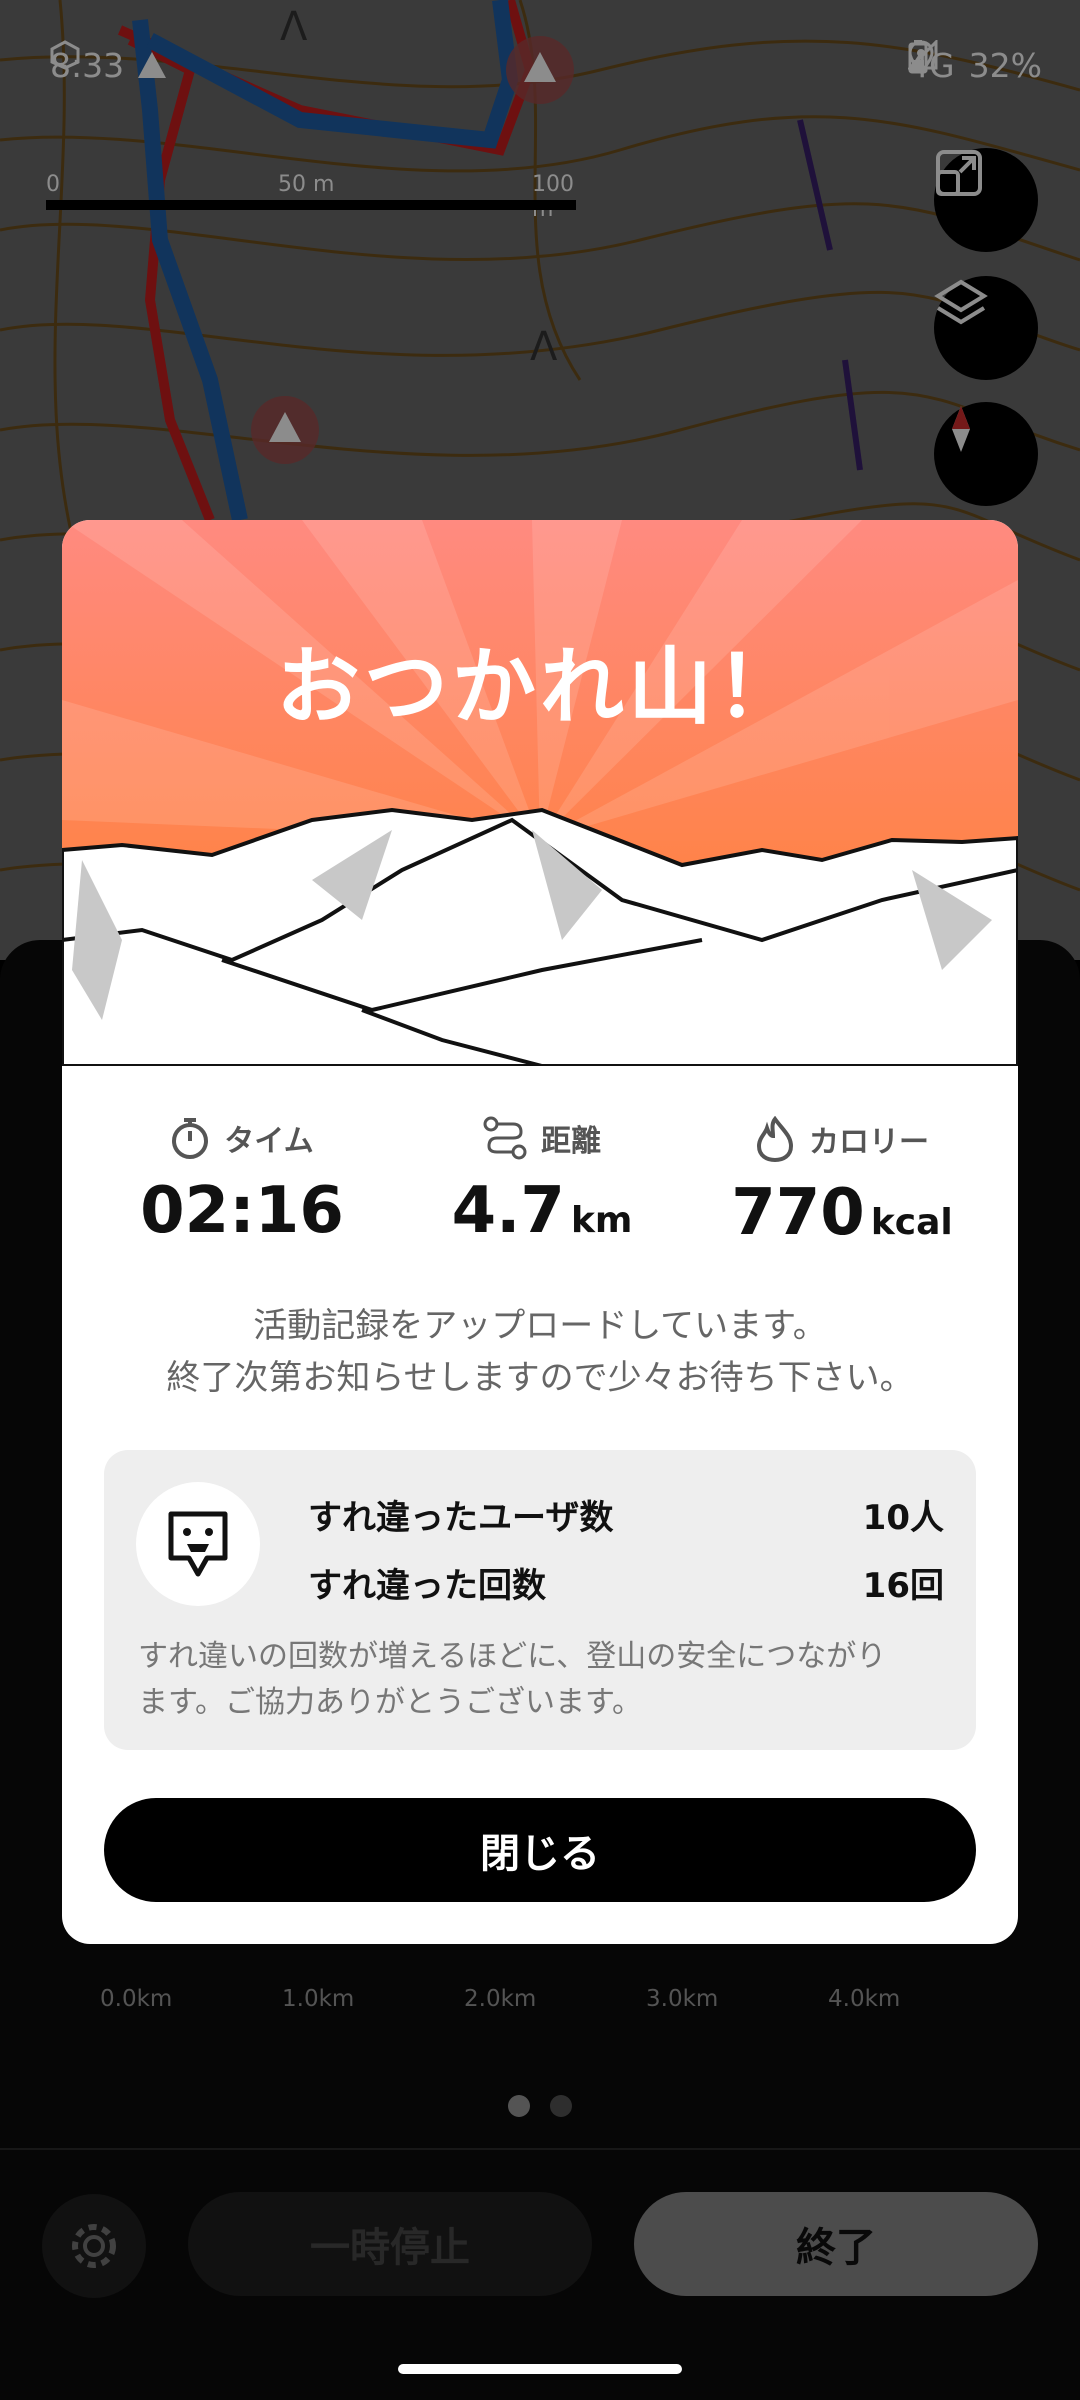 The width and height of the screenshot is (1080, 2400). I want to click on stat-calories-label: カロリー, so click(869, 1142).